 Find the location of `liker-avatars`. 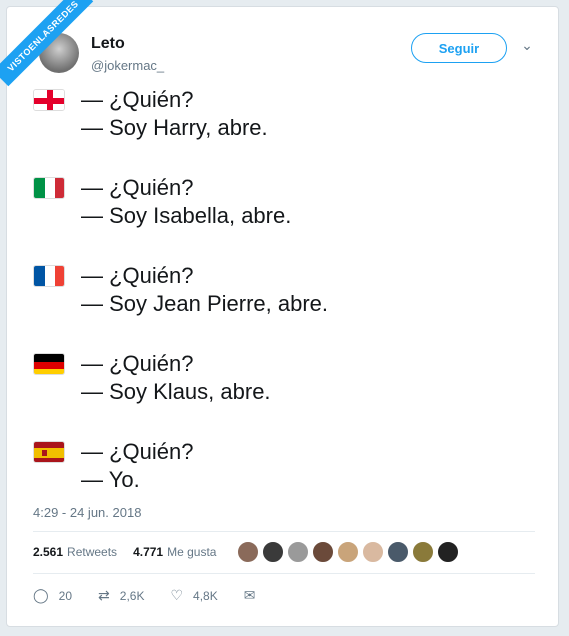

liker-avatars is located at coordinates (348, 552).